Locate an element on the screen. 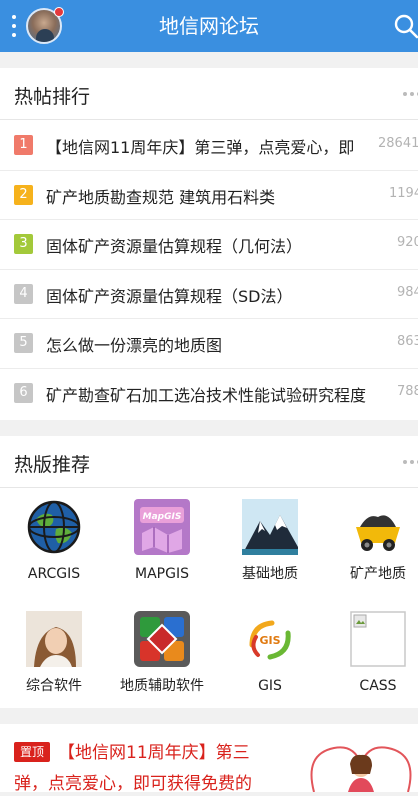  hot-forums-header: 热版推荐 is located at coordinates (209, 462).